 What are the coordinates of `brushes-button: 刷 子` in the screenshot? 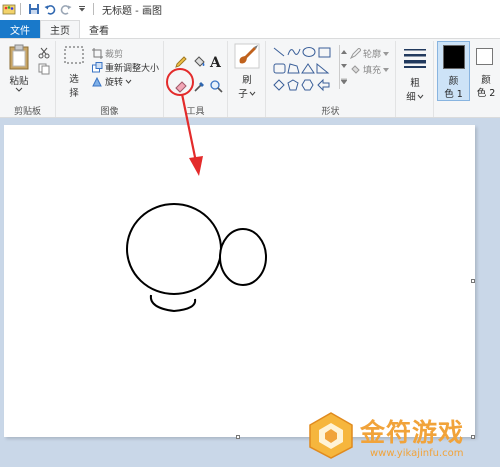 It's located at (247, 71).